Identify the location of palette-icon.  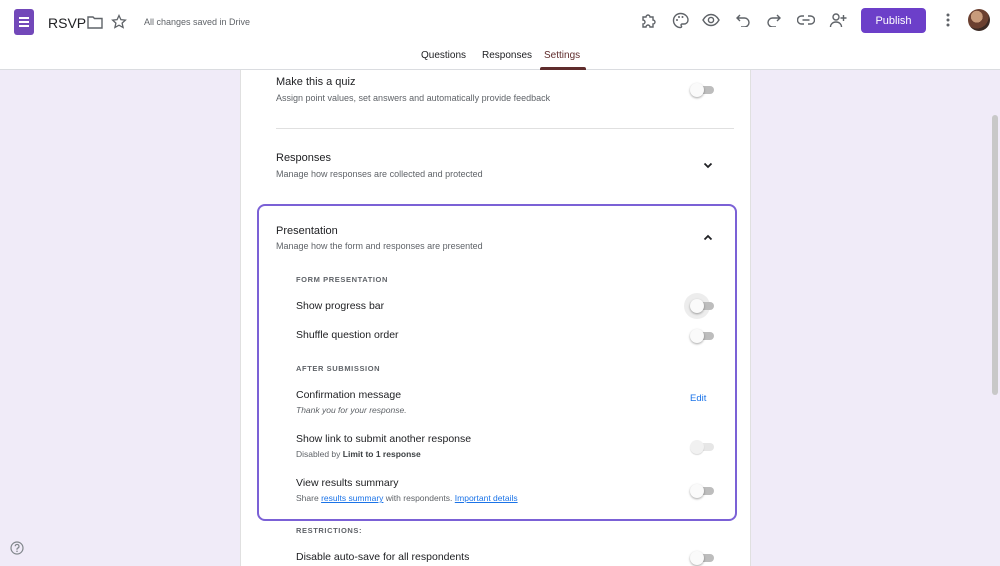
(680, 20).